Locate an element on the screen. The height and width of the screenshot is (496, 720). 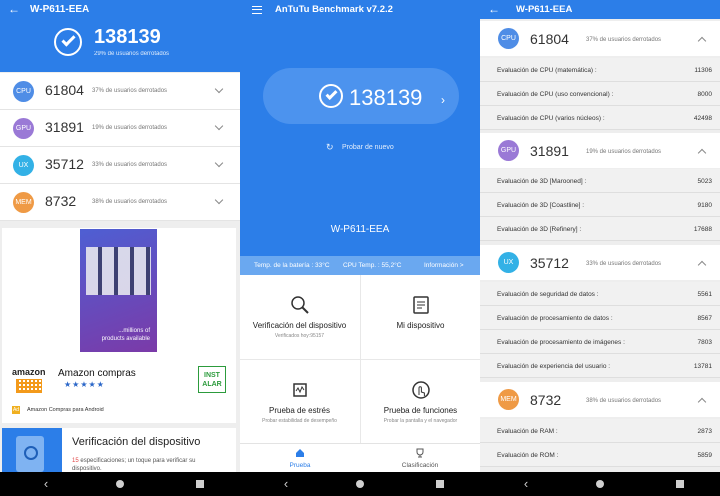
mem-section-header: MEM 8732 38% de usuarios derrotados is located at coordinates (600, 399).